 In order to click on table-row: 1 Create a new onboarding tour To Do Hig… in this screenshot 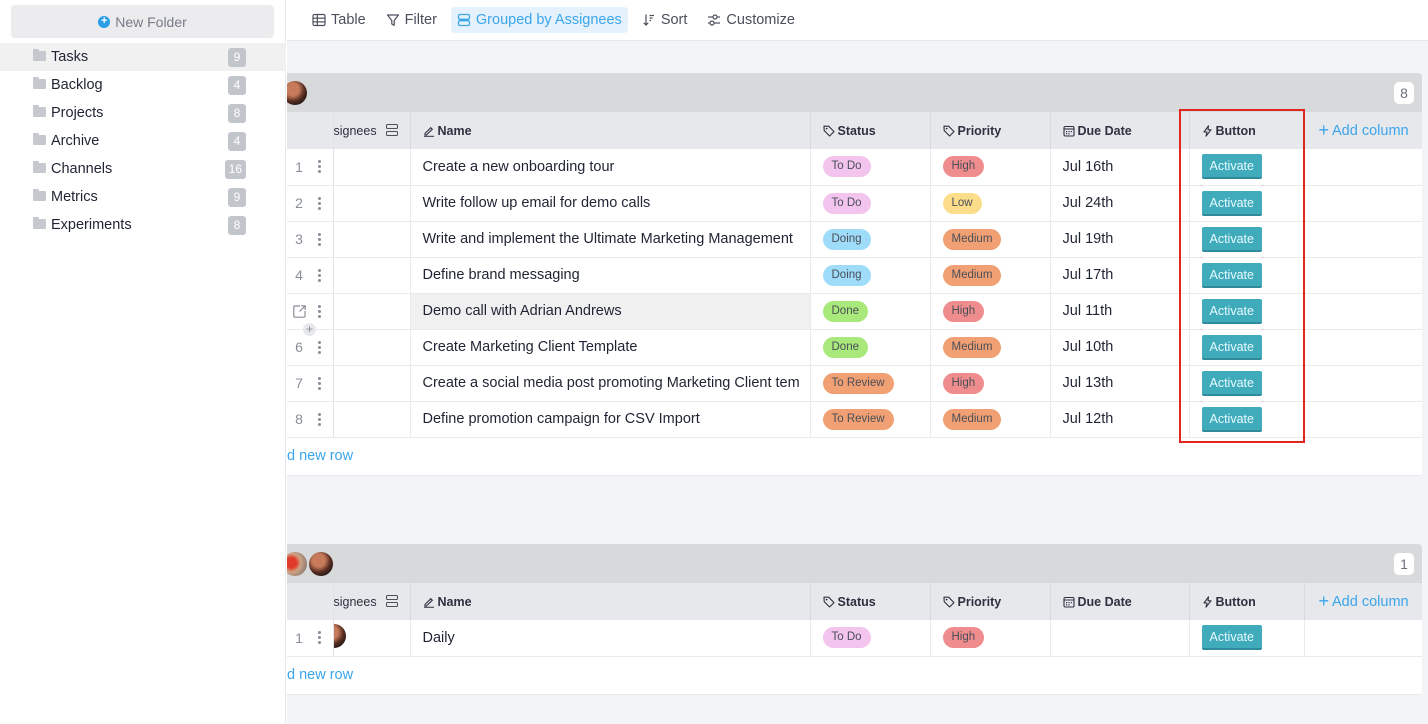, I will do `click(854, 167)`.